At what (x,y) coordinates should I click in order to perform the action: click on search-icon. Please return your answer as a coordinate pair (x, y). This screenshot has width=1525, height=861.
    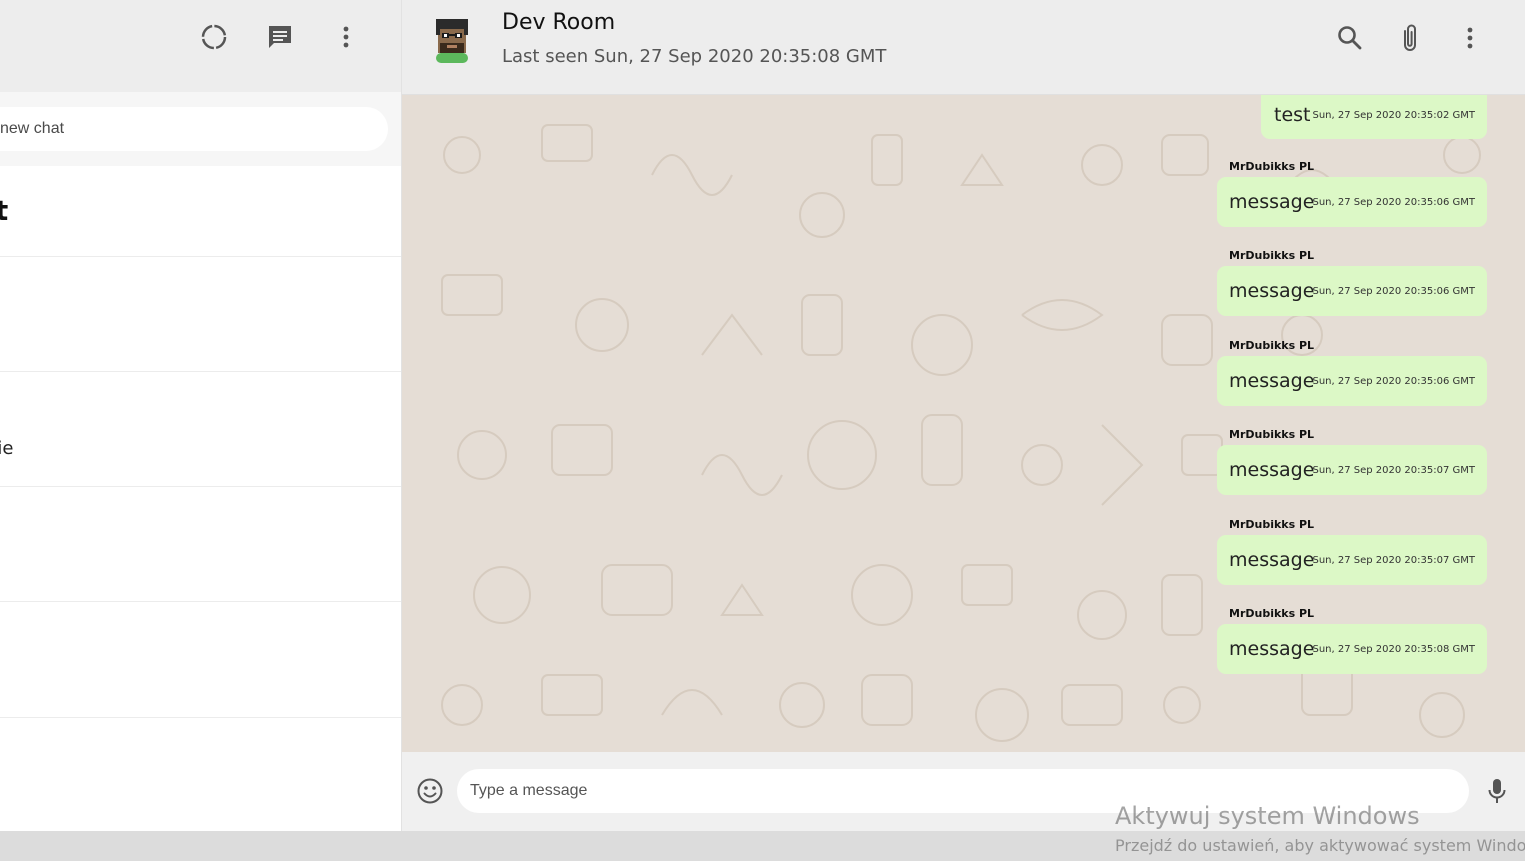
    Looking at the image, I should click on (1350, 38).